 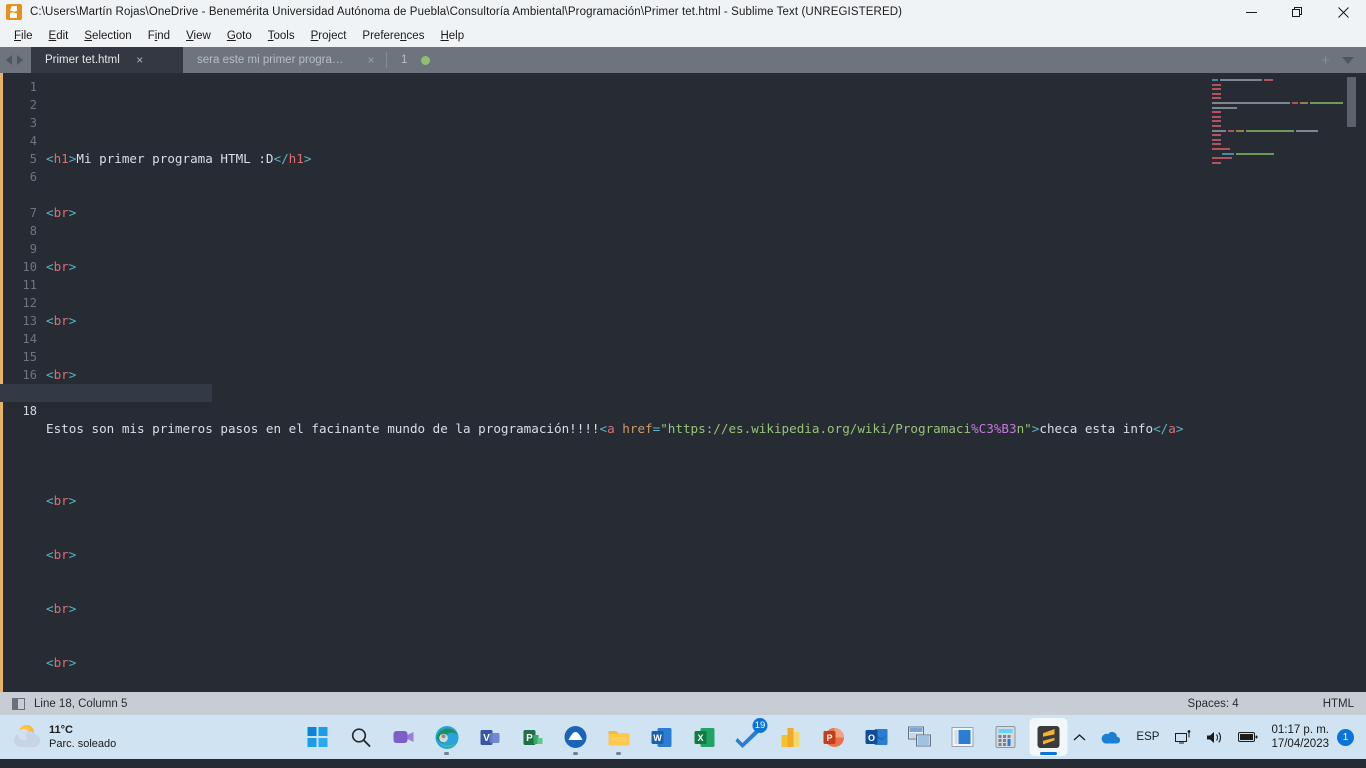 What do you see at coordinates (1301, 737) in the screenshot?
I see `clock: 01:17 p. m. 17/04/2023` at bounding box center [1301, 737].